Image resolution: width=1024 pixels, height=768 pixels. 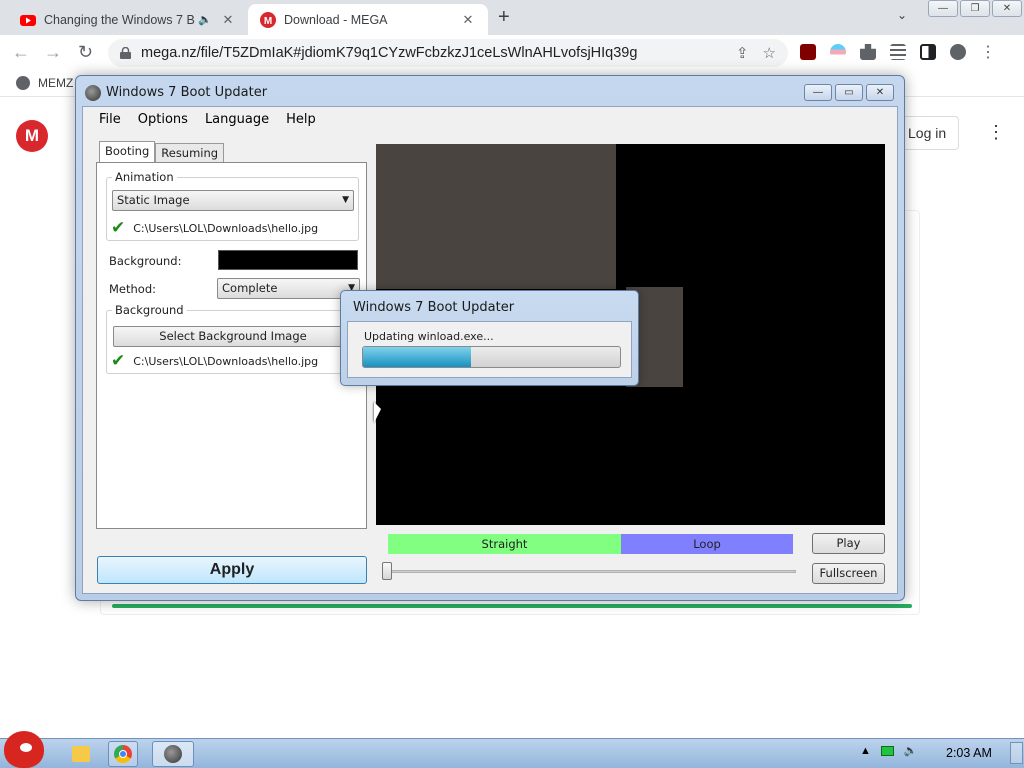 I want to click on new-tab-button: +, so click(x=504, y=17).